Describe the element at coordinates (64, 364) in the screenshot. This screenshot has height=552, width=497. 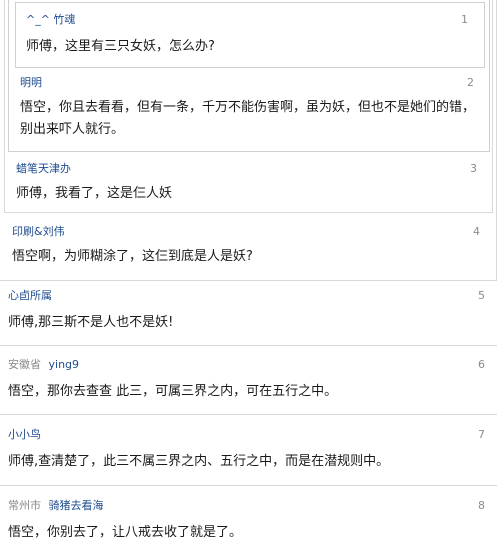
I see `post-user-link: ying9` at that location.